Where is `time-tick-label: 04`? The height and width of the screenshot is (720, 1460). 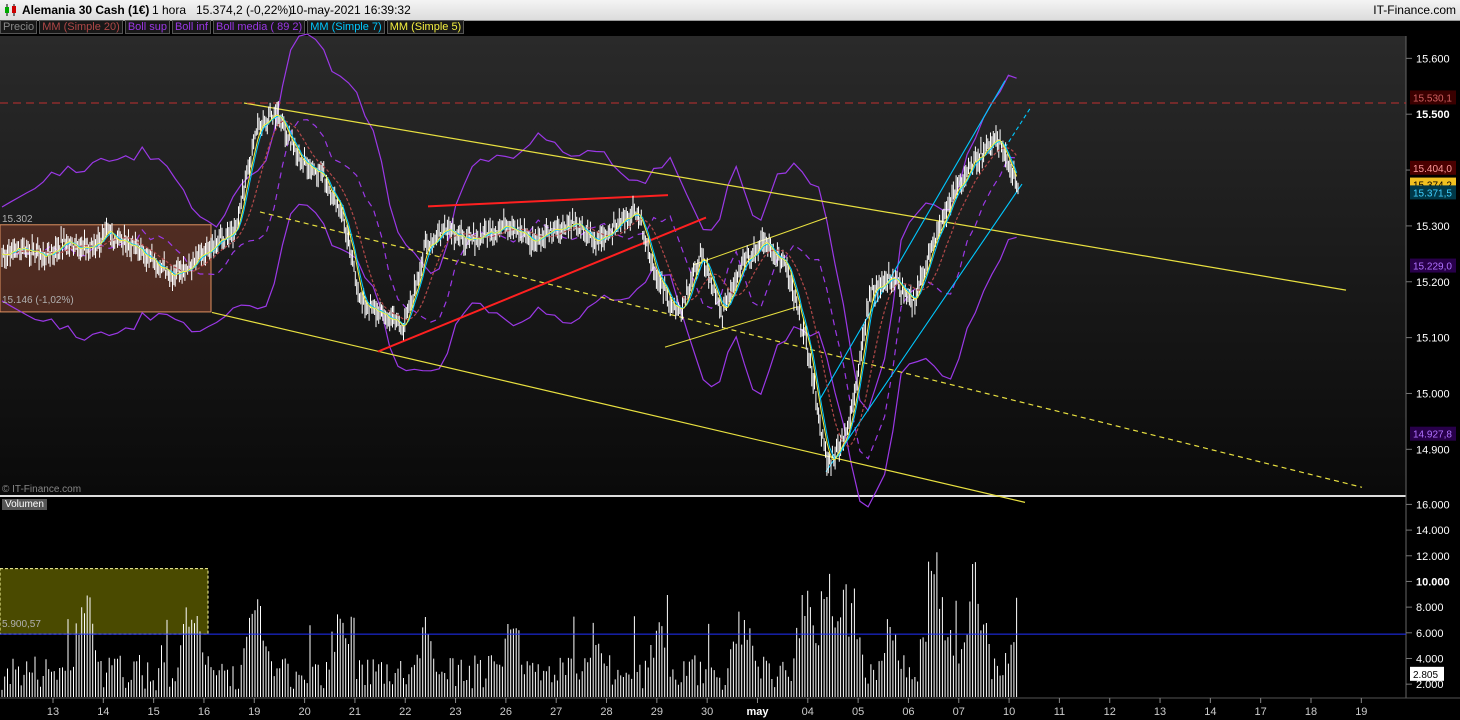 time-tick-label: 04 is located at coordinates (808, 712).